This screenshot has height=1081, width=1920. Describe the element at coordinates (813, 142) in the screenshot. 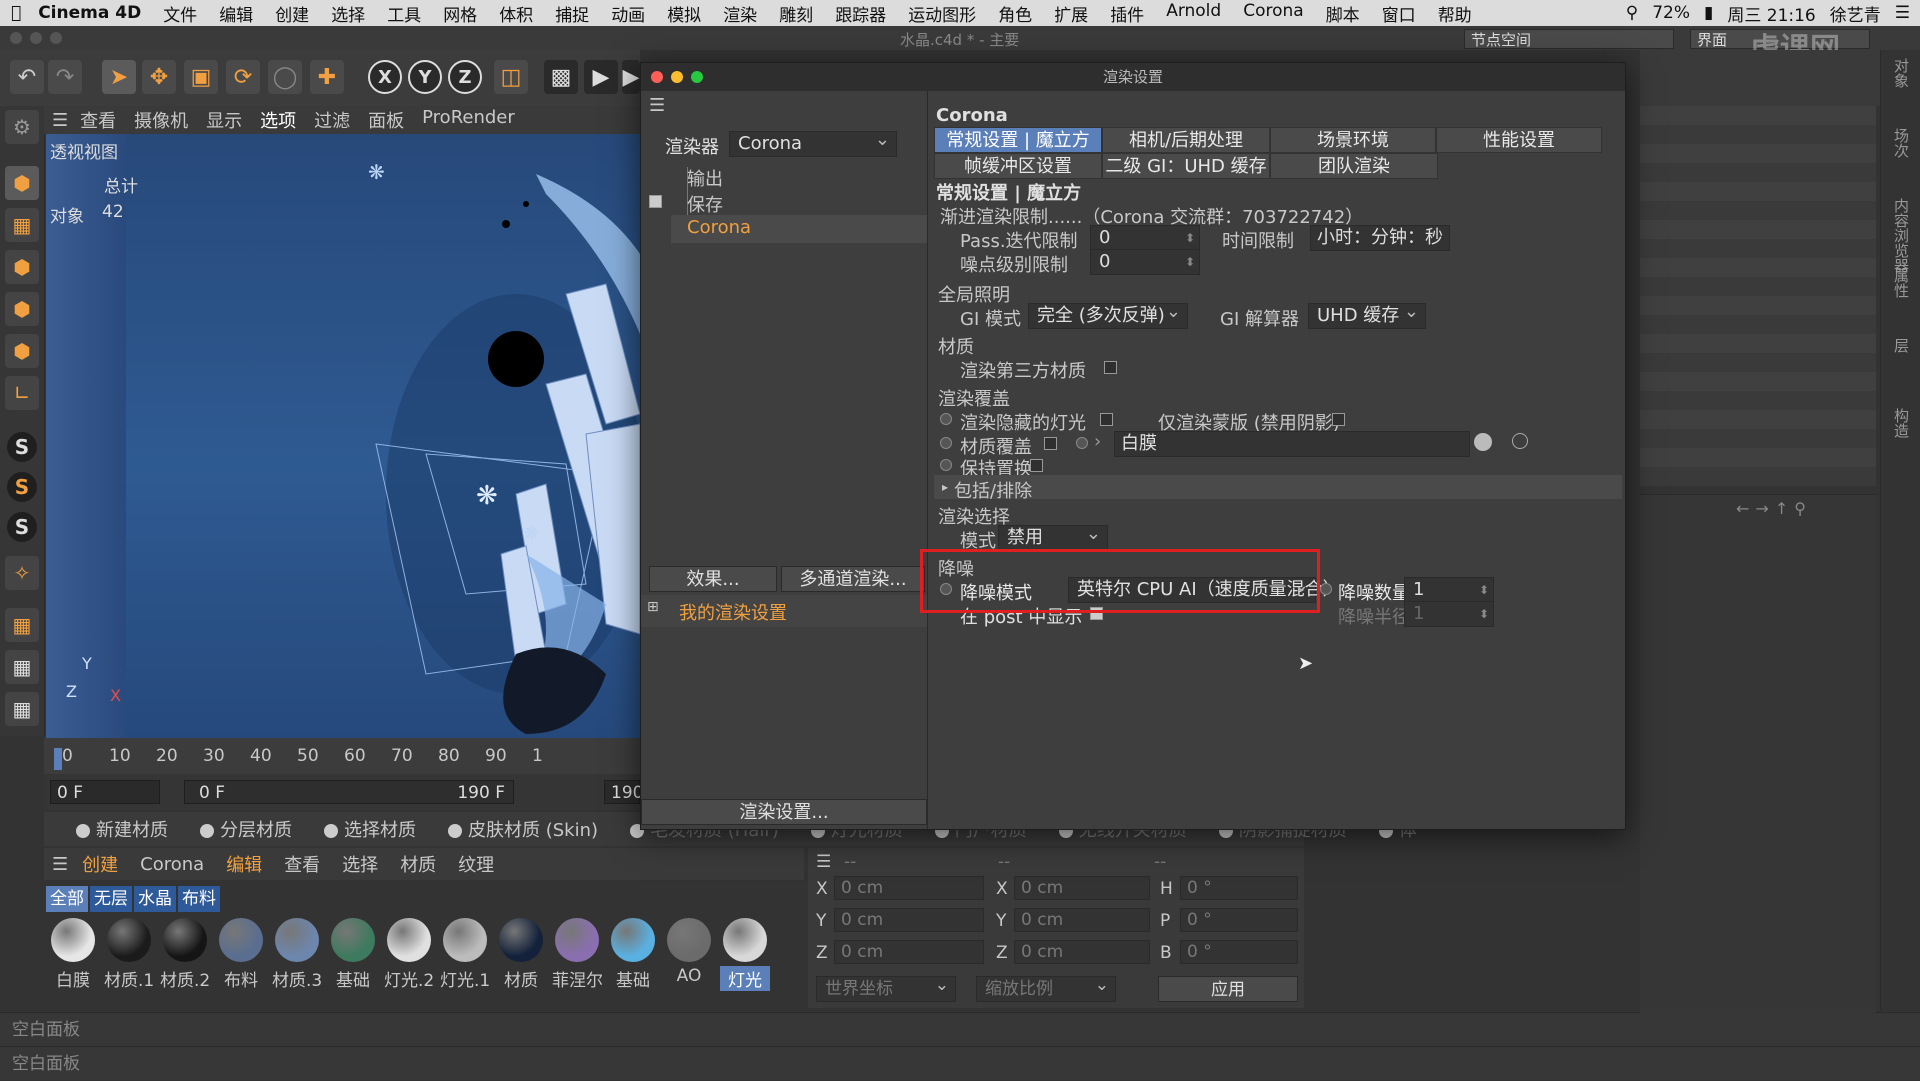

I see `renderer-dropdown: Corona` at that location.